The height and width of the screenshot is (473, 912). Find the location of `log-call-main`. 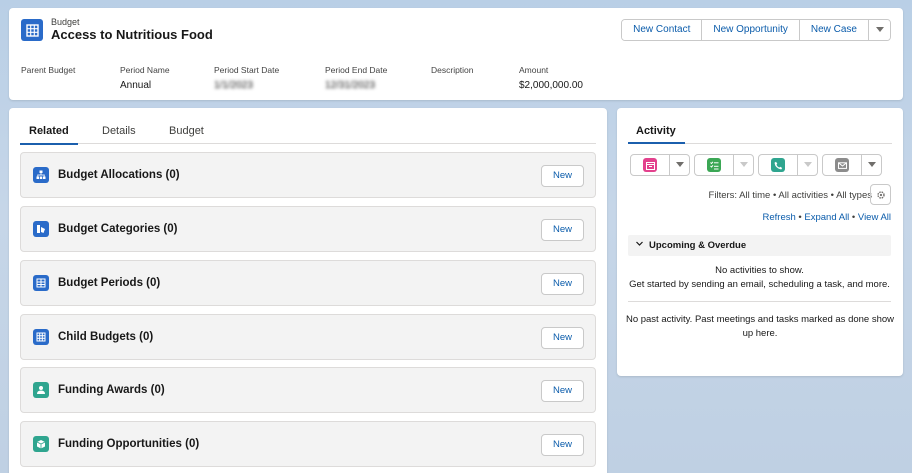

log-call-main is located at coordinates (778, 165).